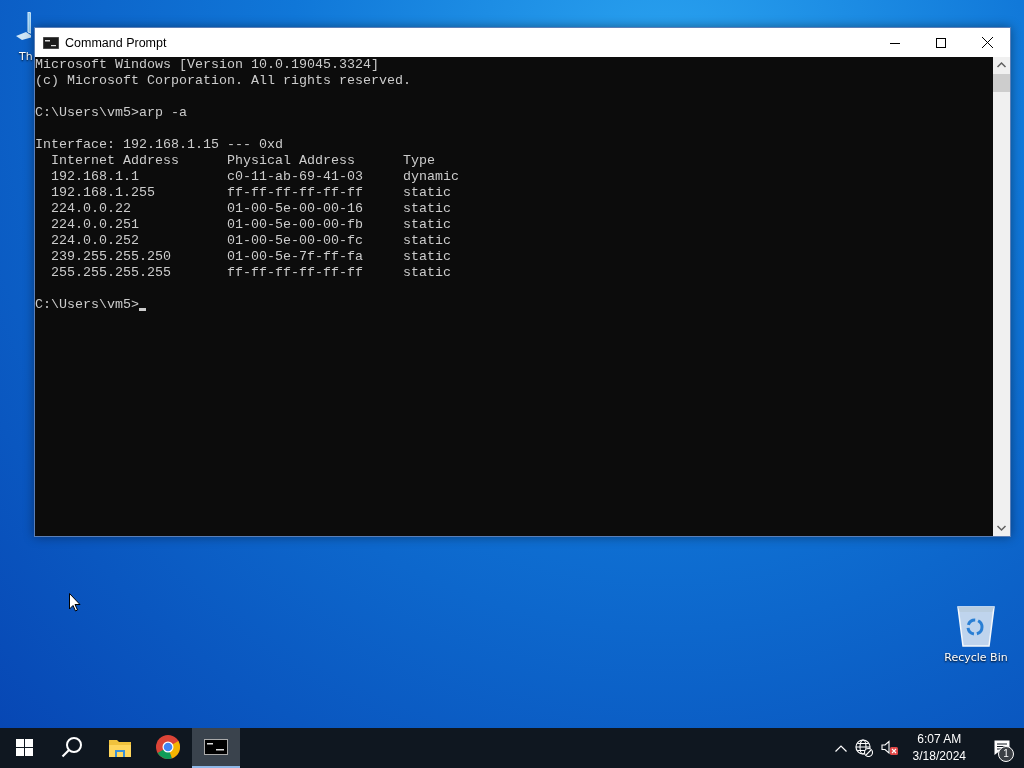 The width and height of the screenshot is (1024, 768). What do you see at coordinates (120, 747) in the screenshot?
I see `folder-icon` at bounding box center [120, 747].